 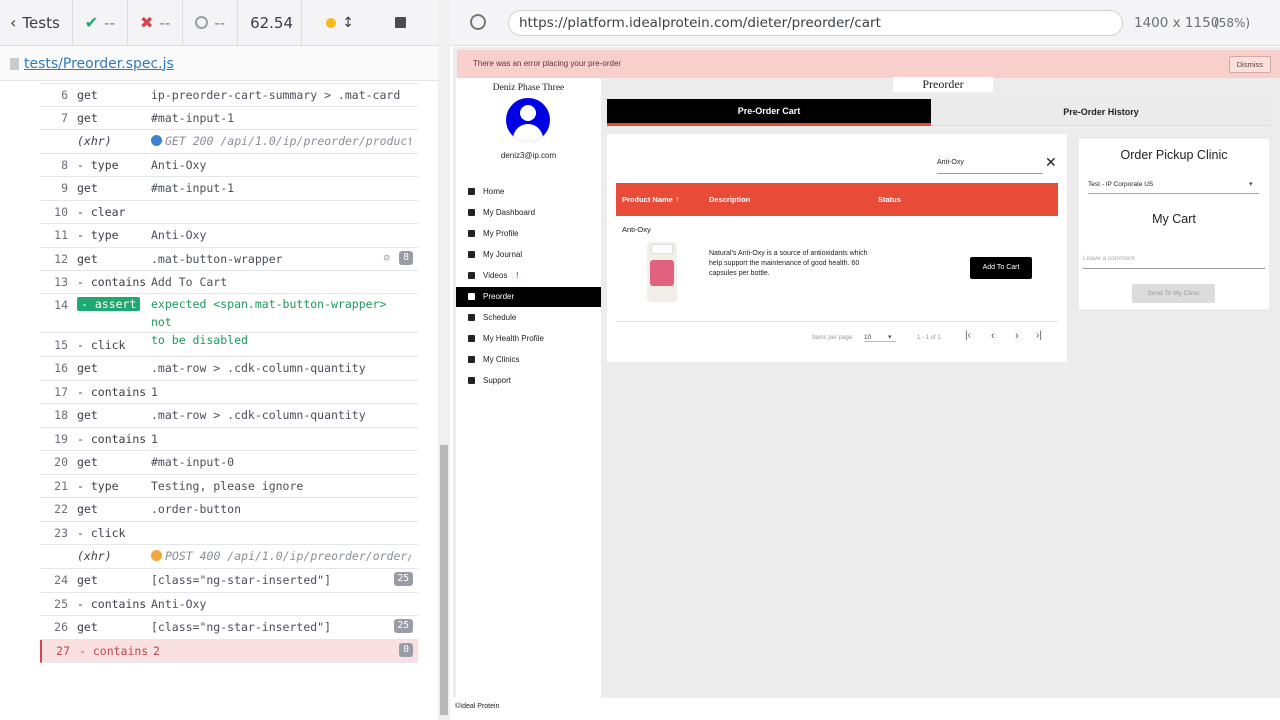 What do you see at coordinates (1017, 336) in the screenshot?
I see `next-page-icon: ›` at bounding box center [1017, 336].